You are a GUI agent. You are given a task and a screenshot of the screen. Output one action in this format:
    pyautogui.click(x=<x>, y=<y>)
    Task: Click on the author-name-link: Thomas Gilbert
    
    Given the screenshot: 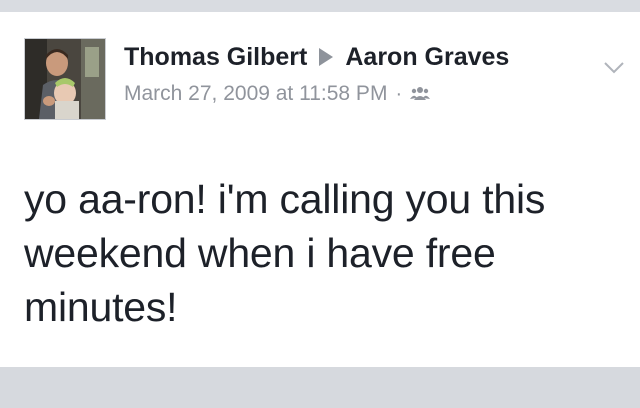 What is the action you would take?
    pyautogui.click(x=215, y=57)
    